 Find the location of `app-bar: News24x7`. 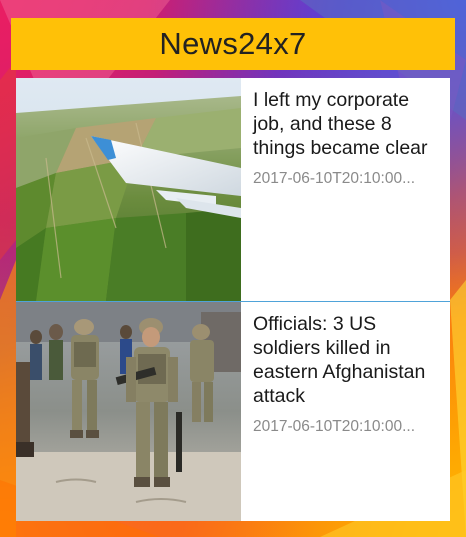

app-bar: News24x7 is located at coordinates (233, 44).